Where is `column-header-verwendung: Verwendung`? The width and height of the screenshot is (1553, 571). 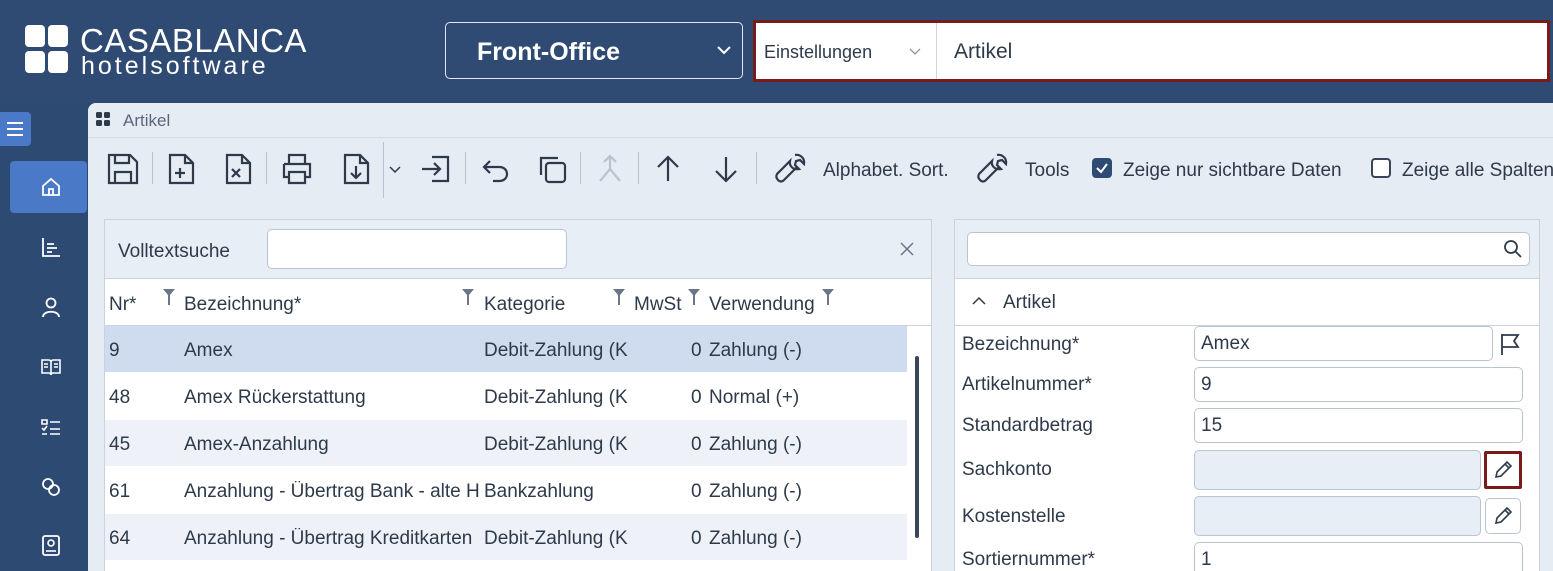 column-header-verwendung: Verwendung is located at coordinates (762, 305).